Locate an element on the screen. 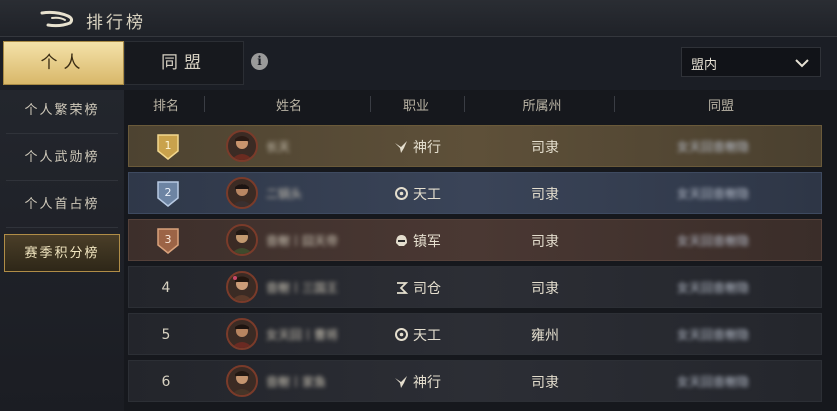 The image size is (837, 411). silver-rank-badge-icon: 2 is located at coordinates (168, 194).